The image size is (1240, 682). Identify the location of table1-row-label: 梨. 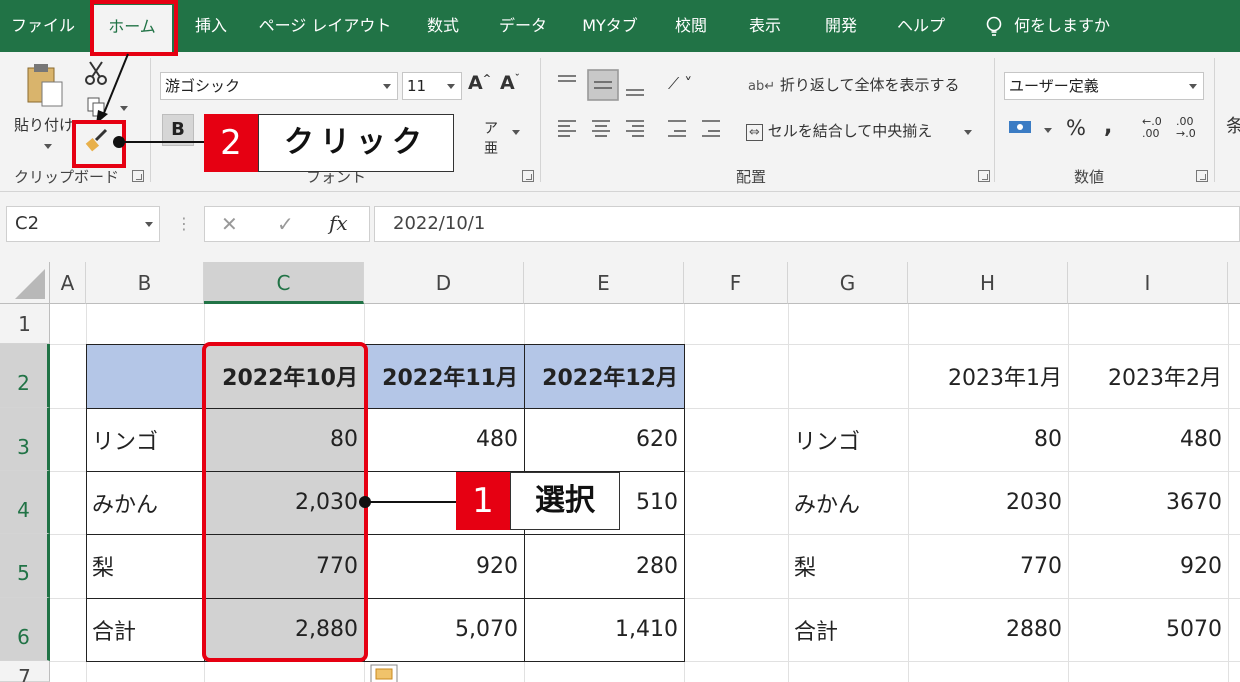
(145, 566).